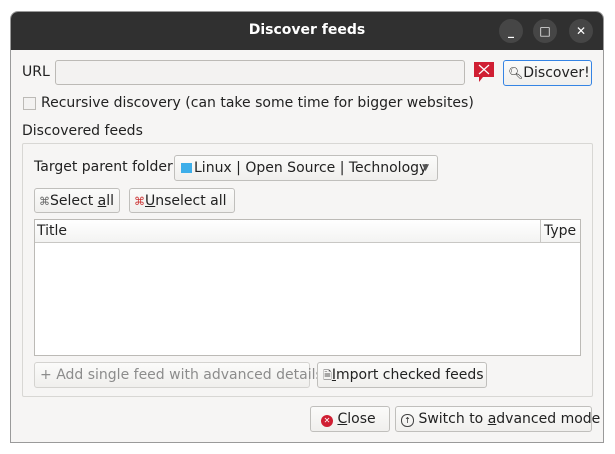 The image size is (615, 454). What do you see at coordinates (407, 420) in the screenshot?
I see `arrow-up-circle-icon: ↑` at bounding box center [407, 420].